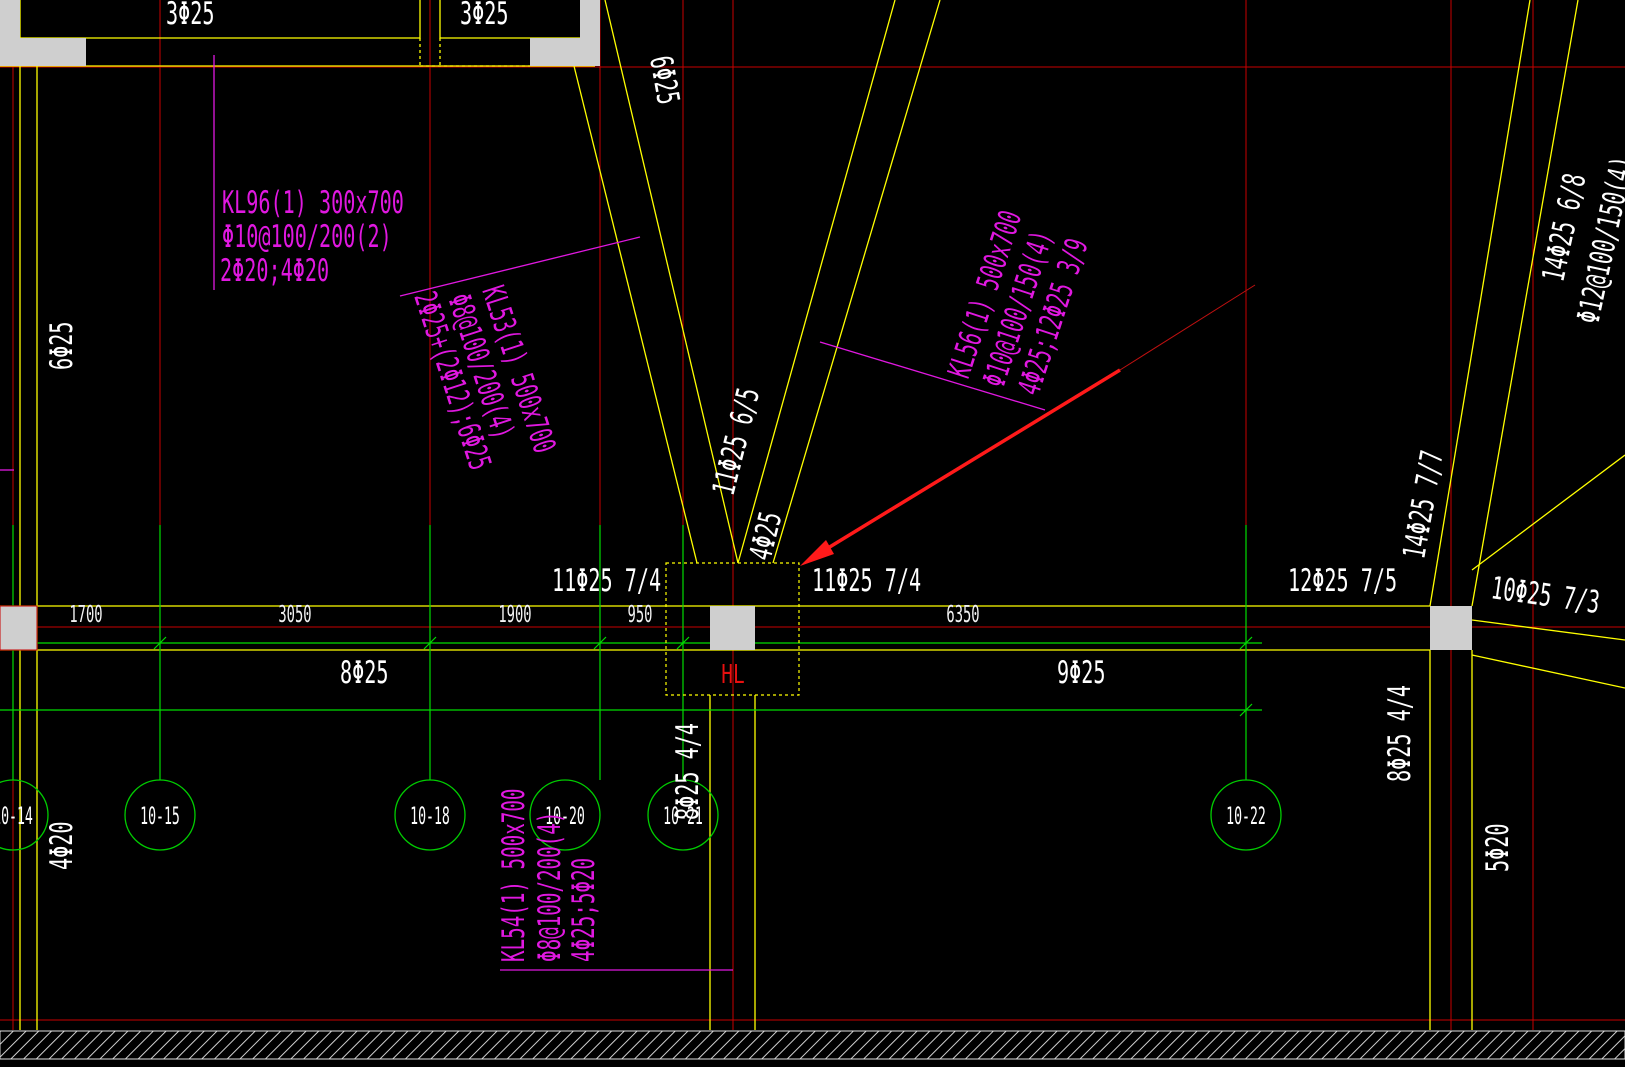 The image size is (1625, 1067). I want to click on kl54-line1: KL54(1) 500x700, so click(514, 875).